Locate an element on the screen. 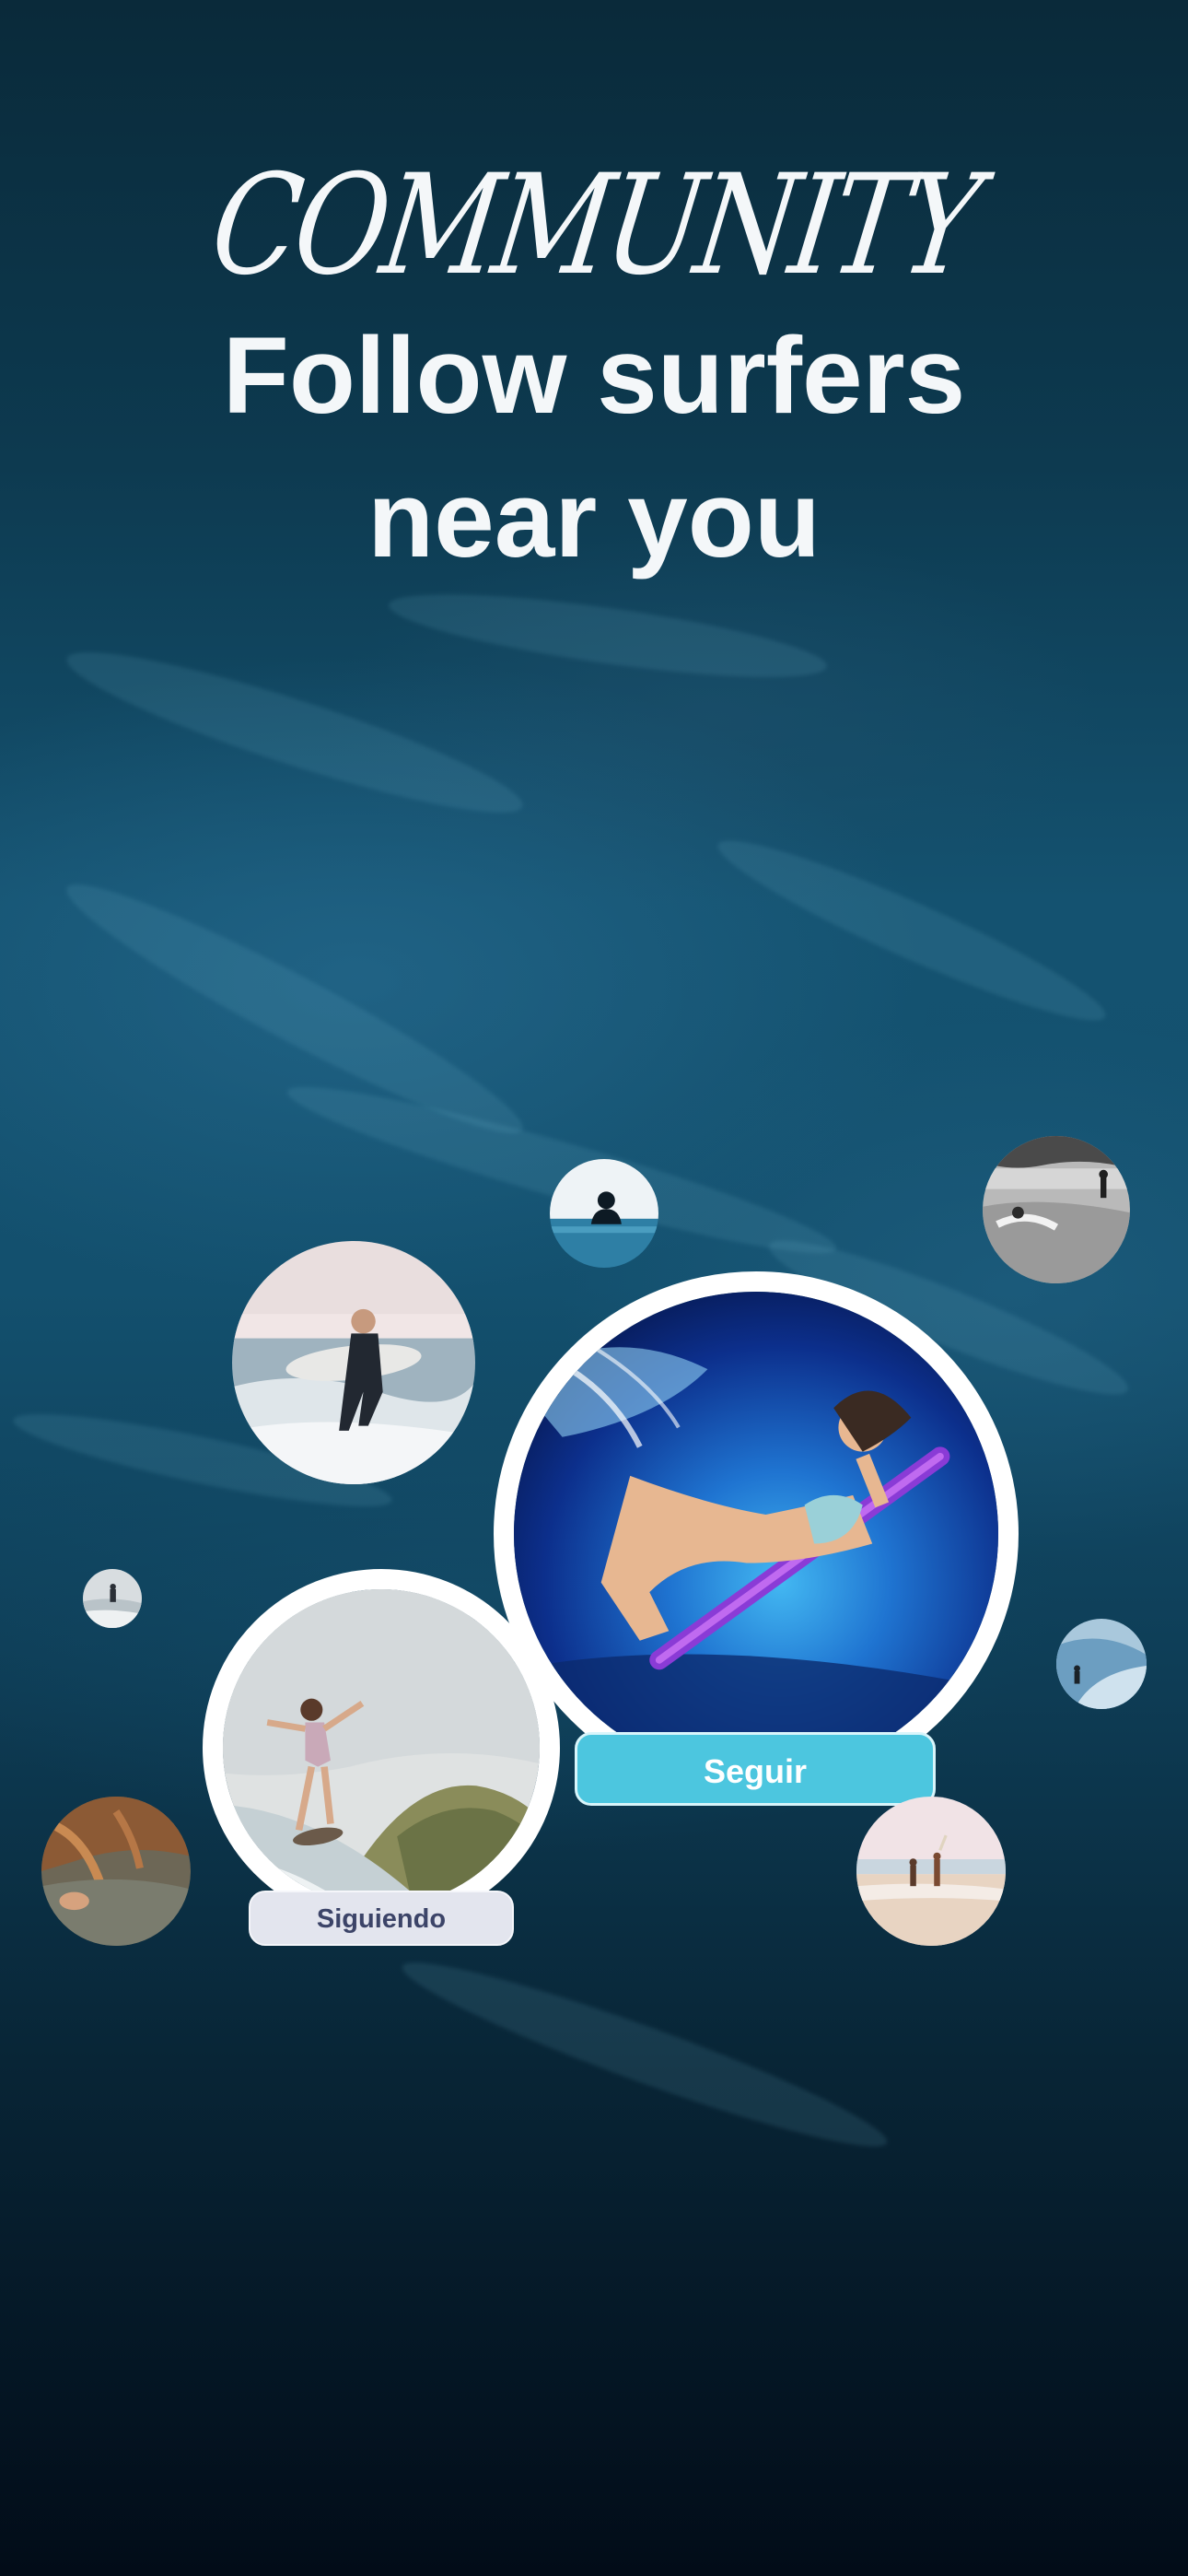  featured-profile-bubble is located at coordinates (756, 1534).